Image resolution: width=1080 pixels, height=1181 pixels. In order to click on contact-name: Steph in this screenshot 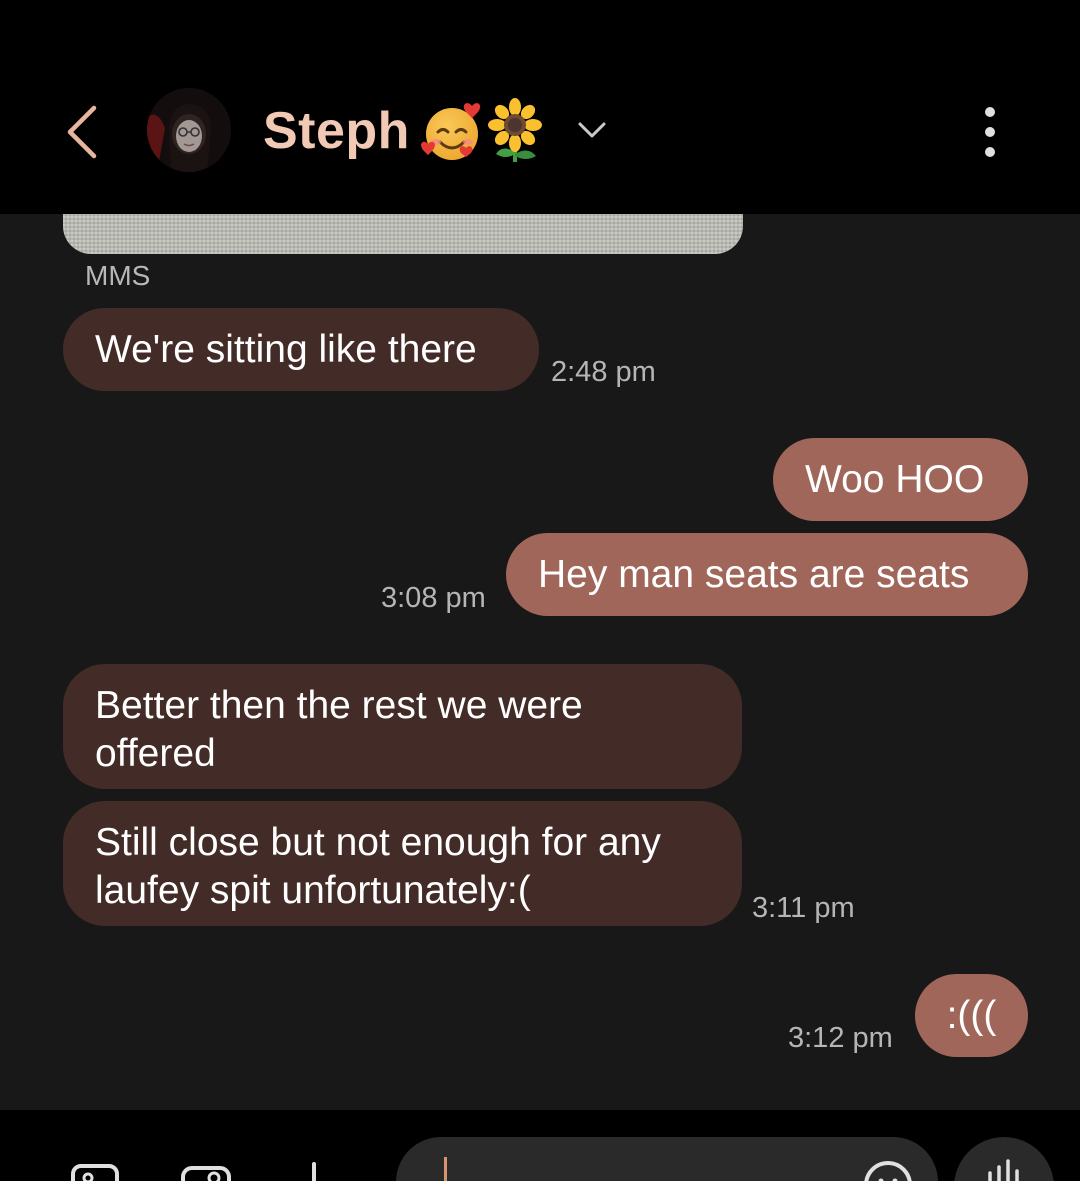, I will do `click(336, 131)`.